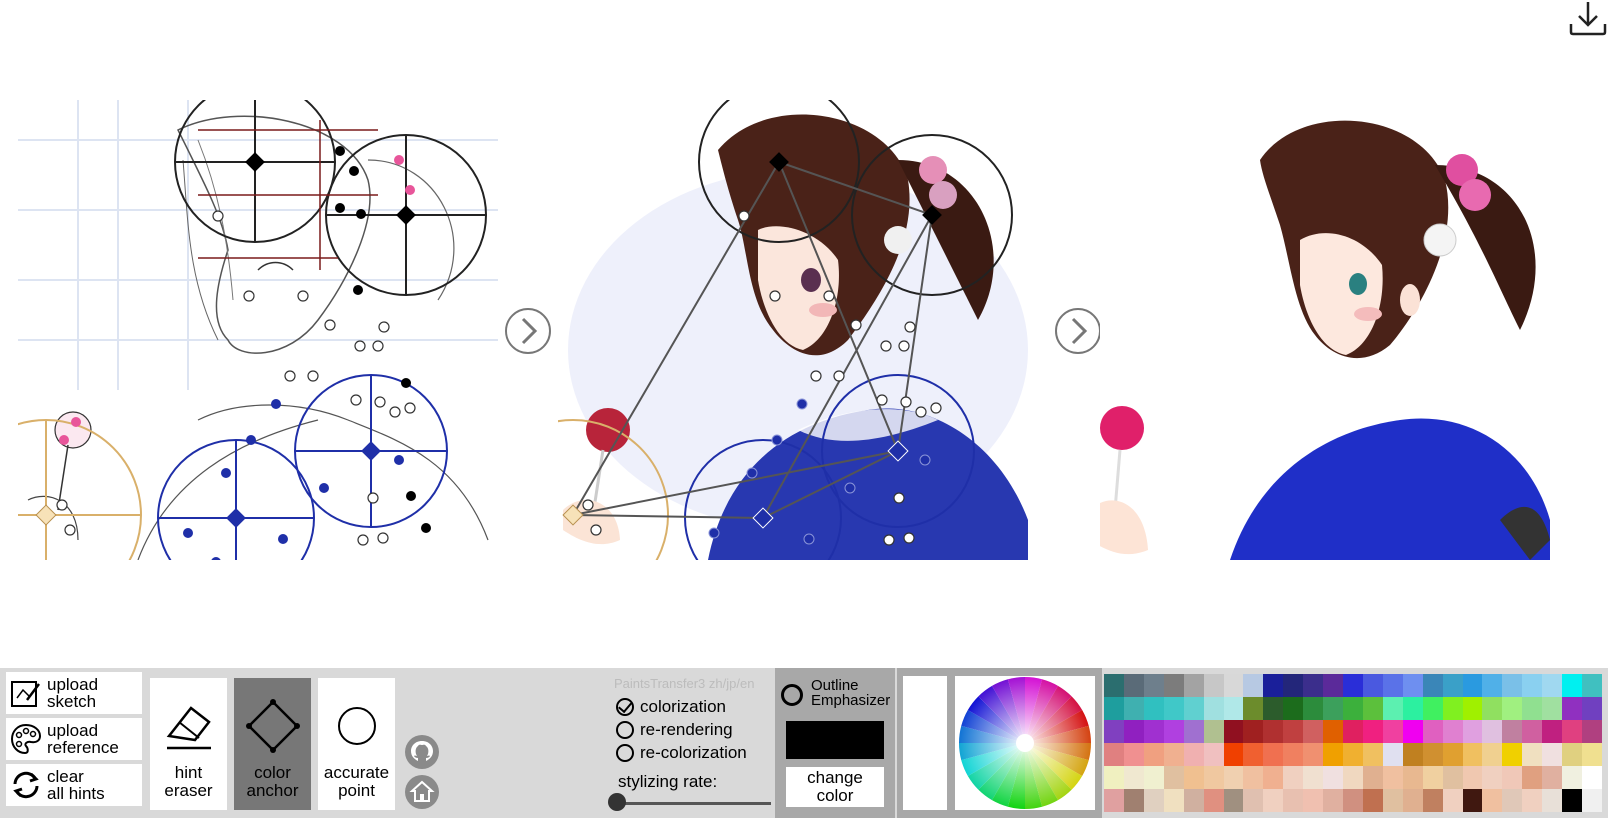  Describe the element at coordinates (74, 693) in the screenshot. I see `upload-sketch-button: upload sketch` at that location.